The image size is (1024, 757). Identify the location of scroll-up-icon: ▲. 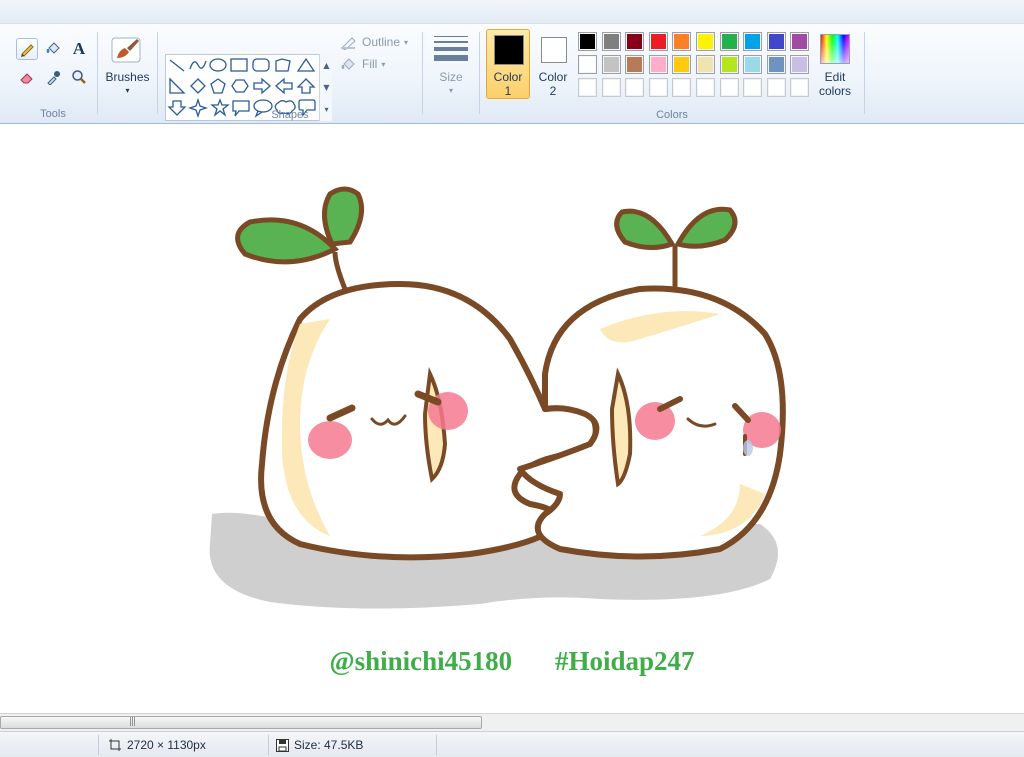
(326, 65).